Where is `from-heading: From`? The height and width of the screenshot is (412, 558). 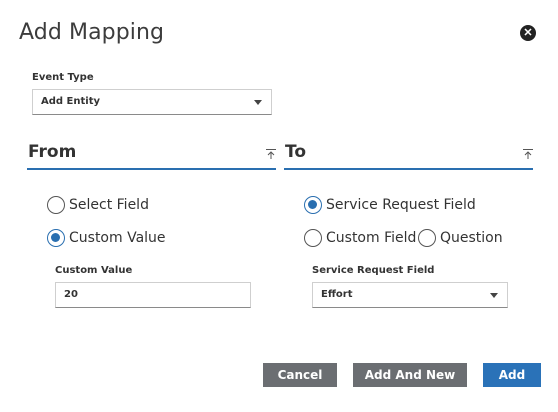 from-heading: From is located at coordinates (52, 152).